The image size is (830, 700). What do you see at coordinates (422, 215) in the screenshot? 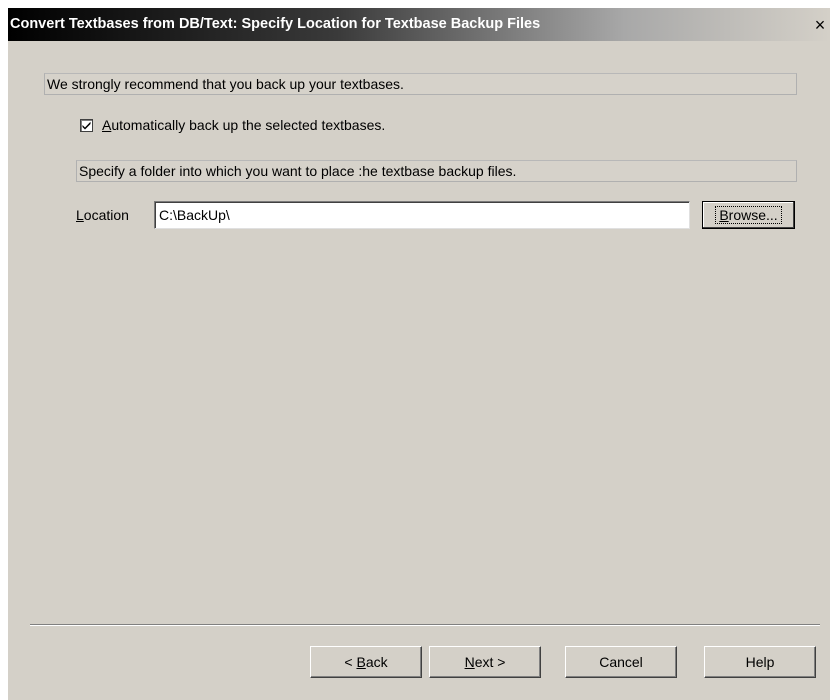
I see `location-input` at bounding box center [422, 215].